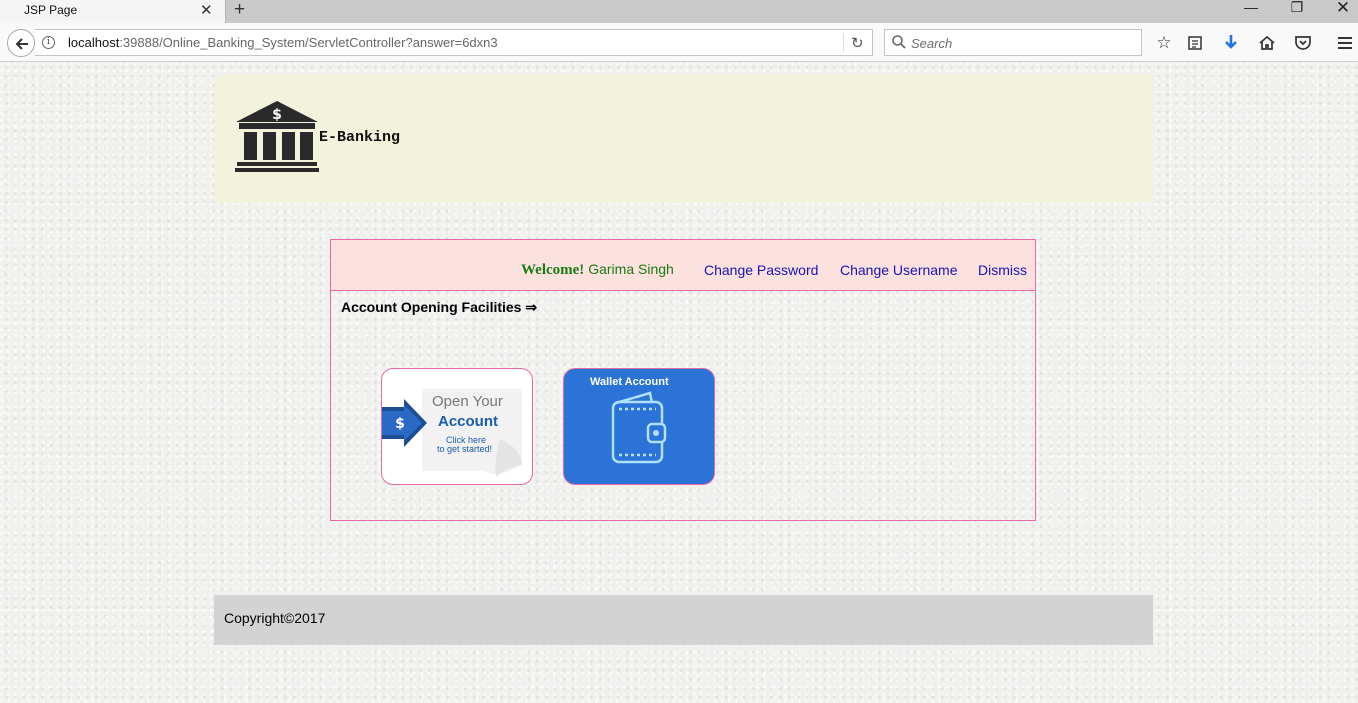  I want to click on account-text: Account, so click(468, 421).